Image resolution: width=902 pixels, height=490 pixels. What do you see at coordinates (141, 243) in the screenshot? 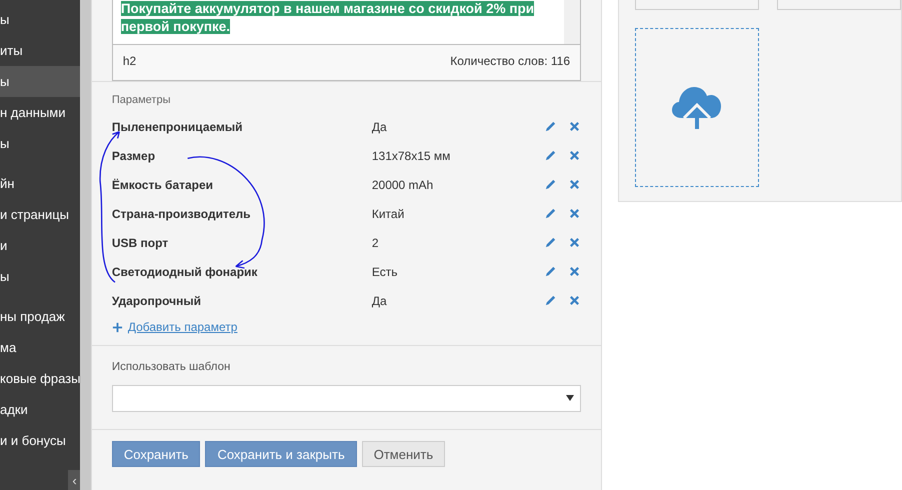
I see `parameter-name: USB порт` at bounding box center [141, 243].